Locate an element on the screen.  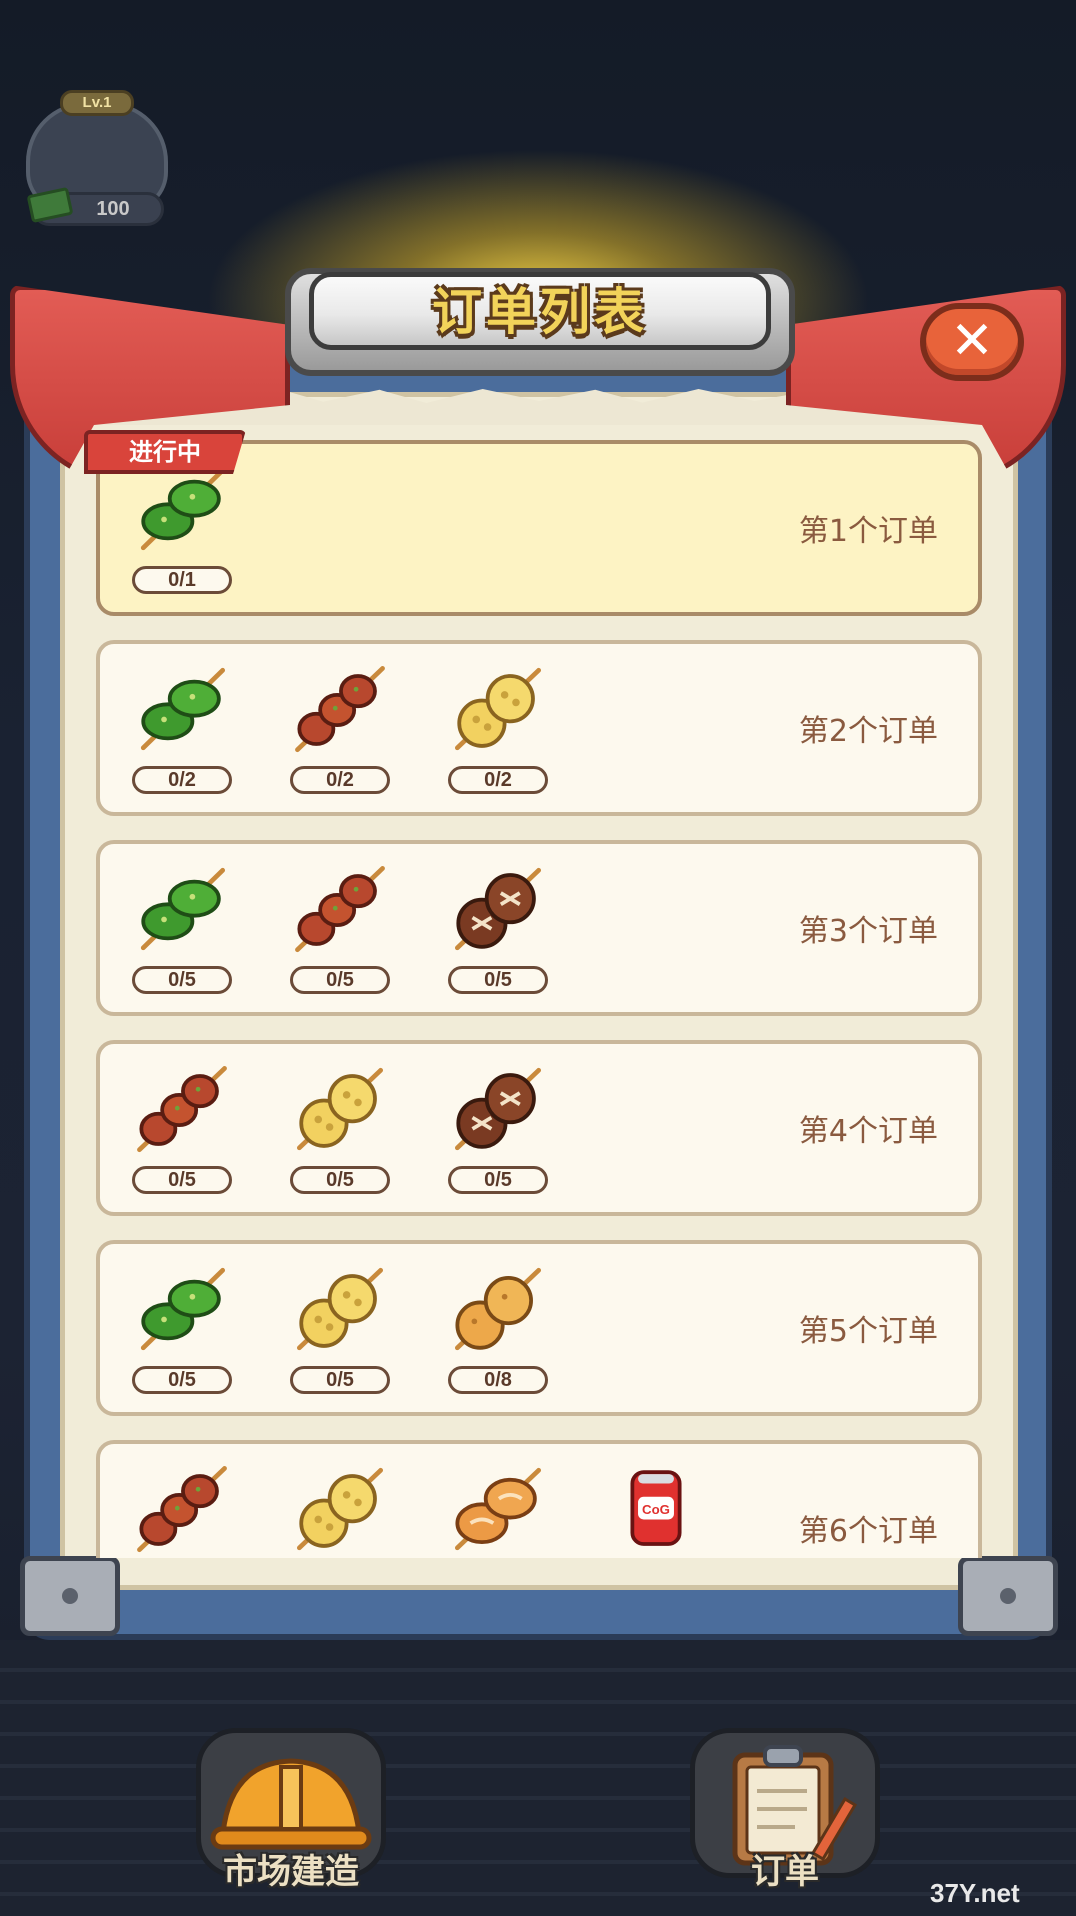
order-card-5: 0/5 0/5 0/8 第5个订单 is located at coordinates (539, 1328).